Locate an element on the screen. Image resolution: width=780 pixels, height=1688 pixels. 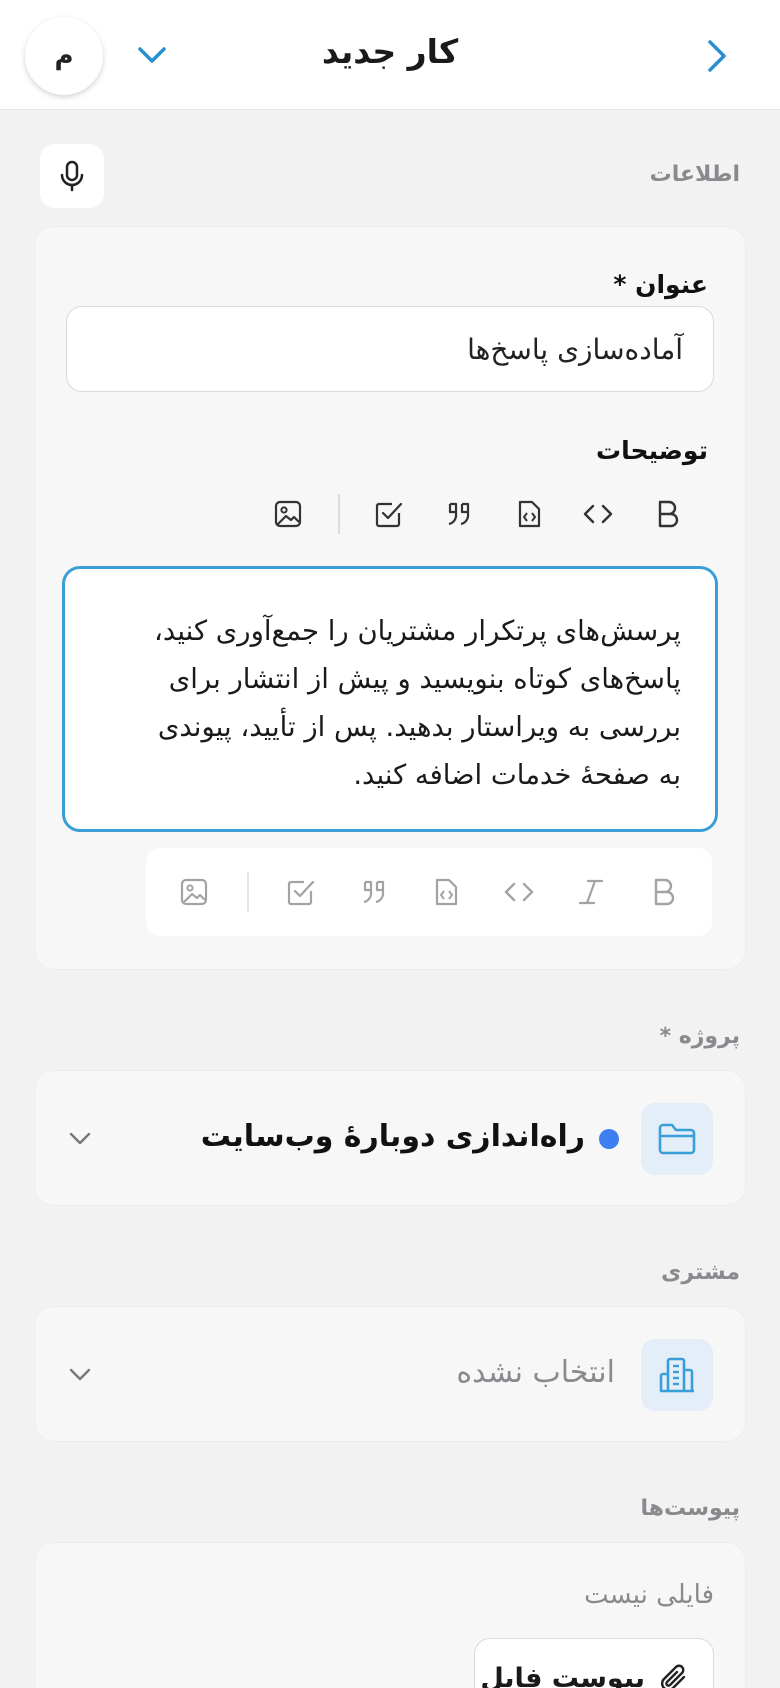
customer-select: انتخاب نشده is located at coordinates (390, 1374).